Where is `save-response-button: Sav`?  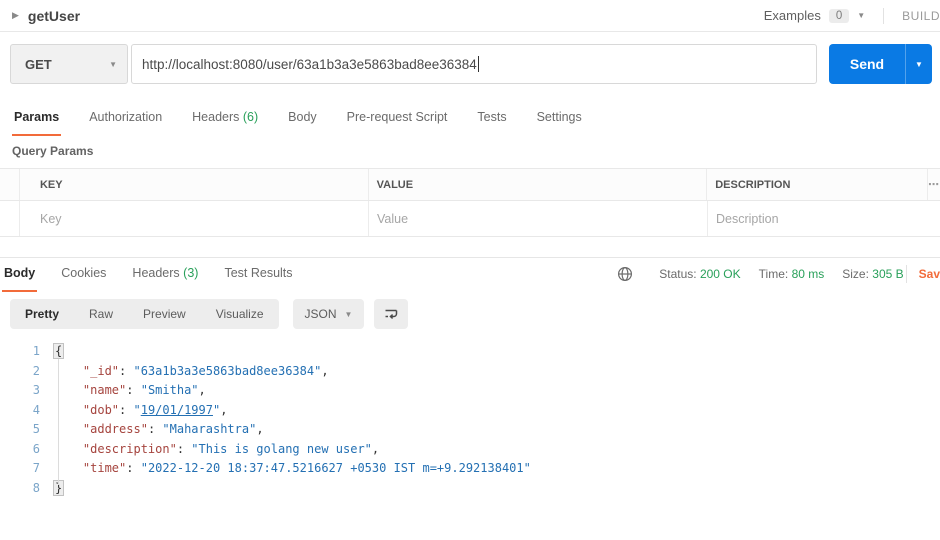
save-response-button: Sav is located at coordinates (929, 274).